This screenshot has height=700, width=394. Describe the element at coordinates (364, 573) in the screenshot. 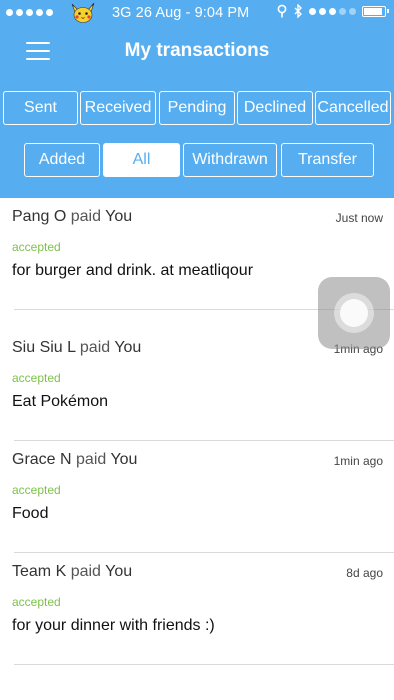

I see `transaction-time: 8d ago` at that location.